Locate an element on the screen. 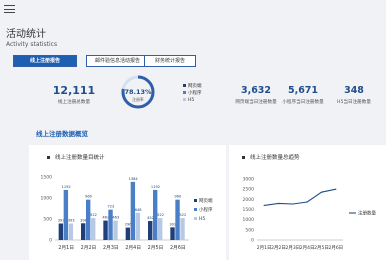 The height and width of the screenshot is (260, 386). page-title: 活动统计 is located at coordinates (26, 34).